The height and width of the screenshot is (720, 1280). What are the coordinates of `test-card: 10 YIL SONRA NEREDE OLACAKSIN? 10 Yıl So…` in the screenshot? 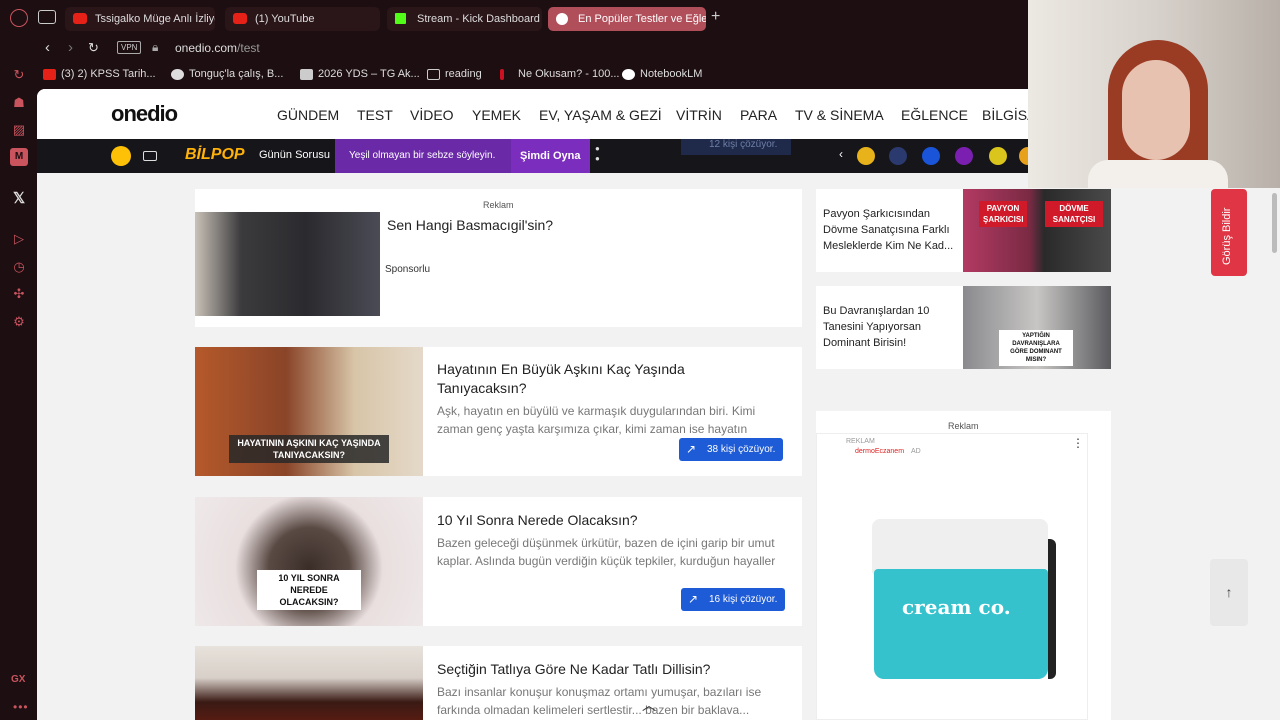 It's located at (498, 561).